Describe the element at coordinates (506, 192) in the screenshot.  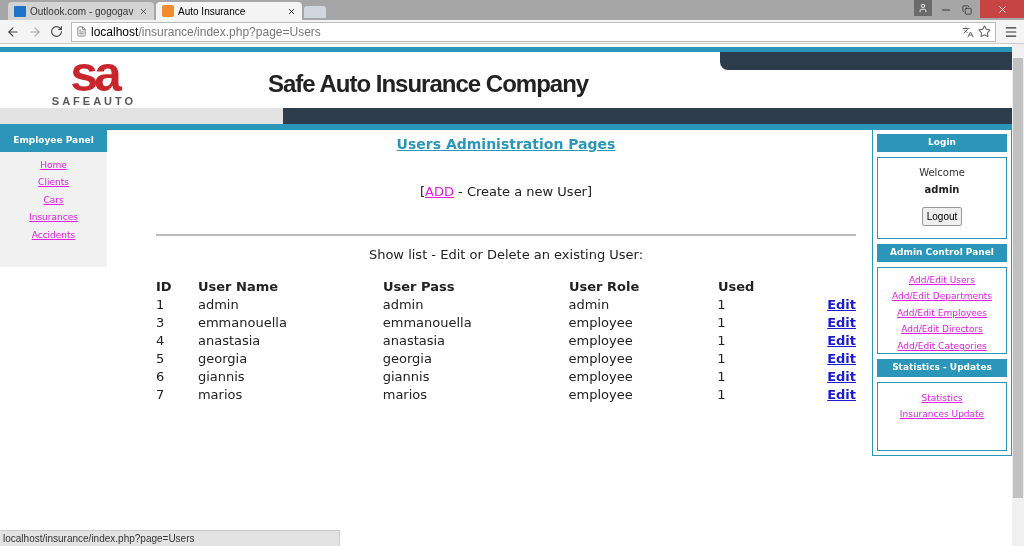
I see `add-user-line: [ADD - Create a new User]` at that location.